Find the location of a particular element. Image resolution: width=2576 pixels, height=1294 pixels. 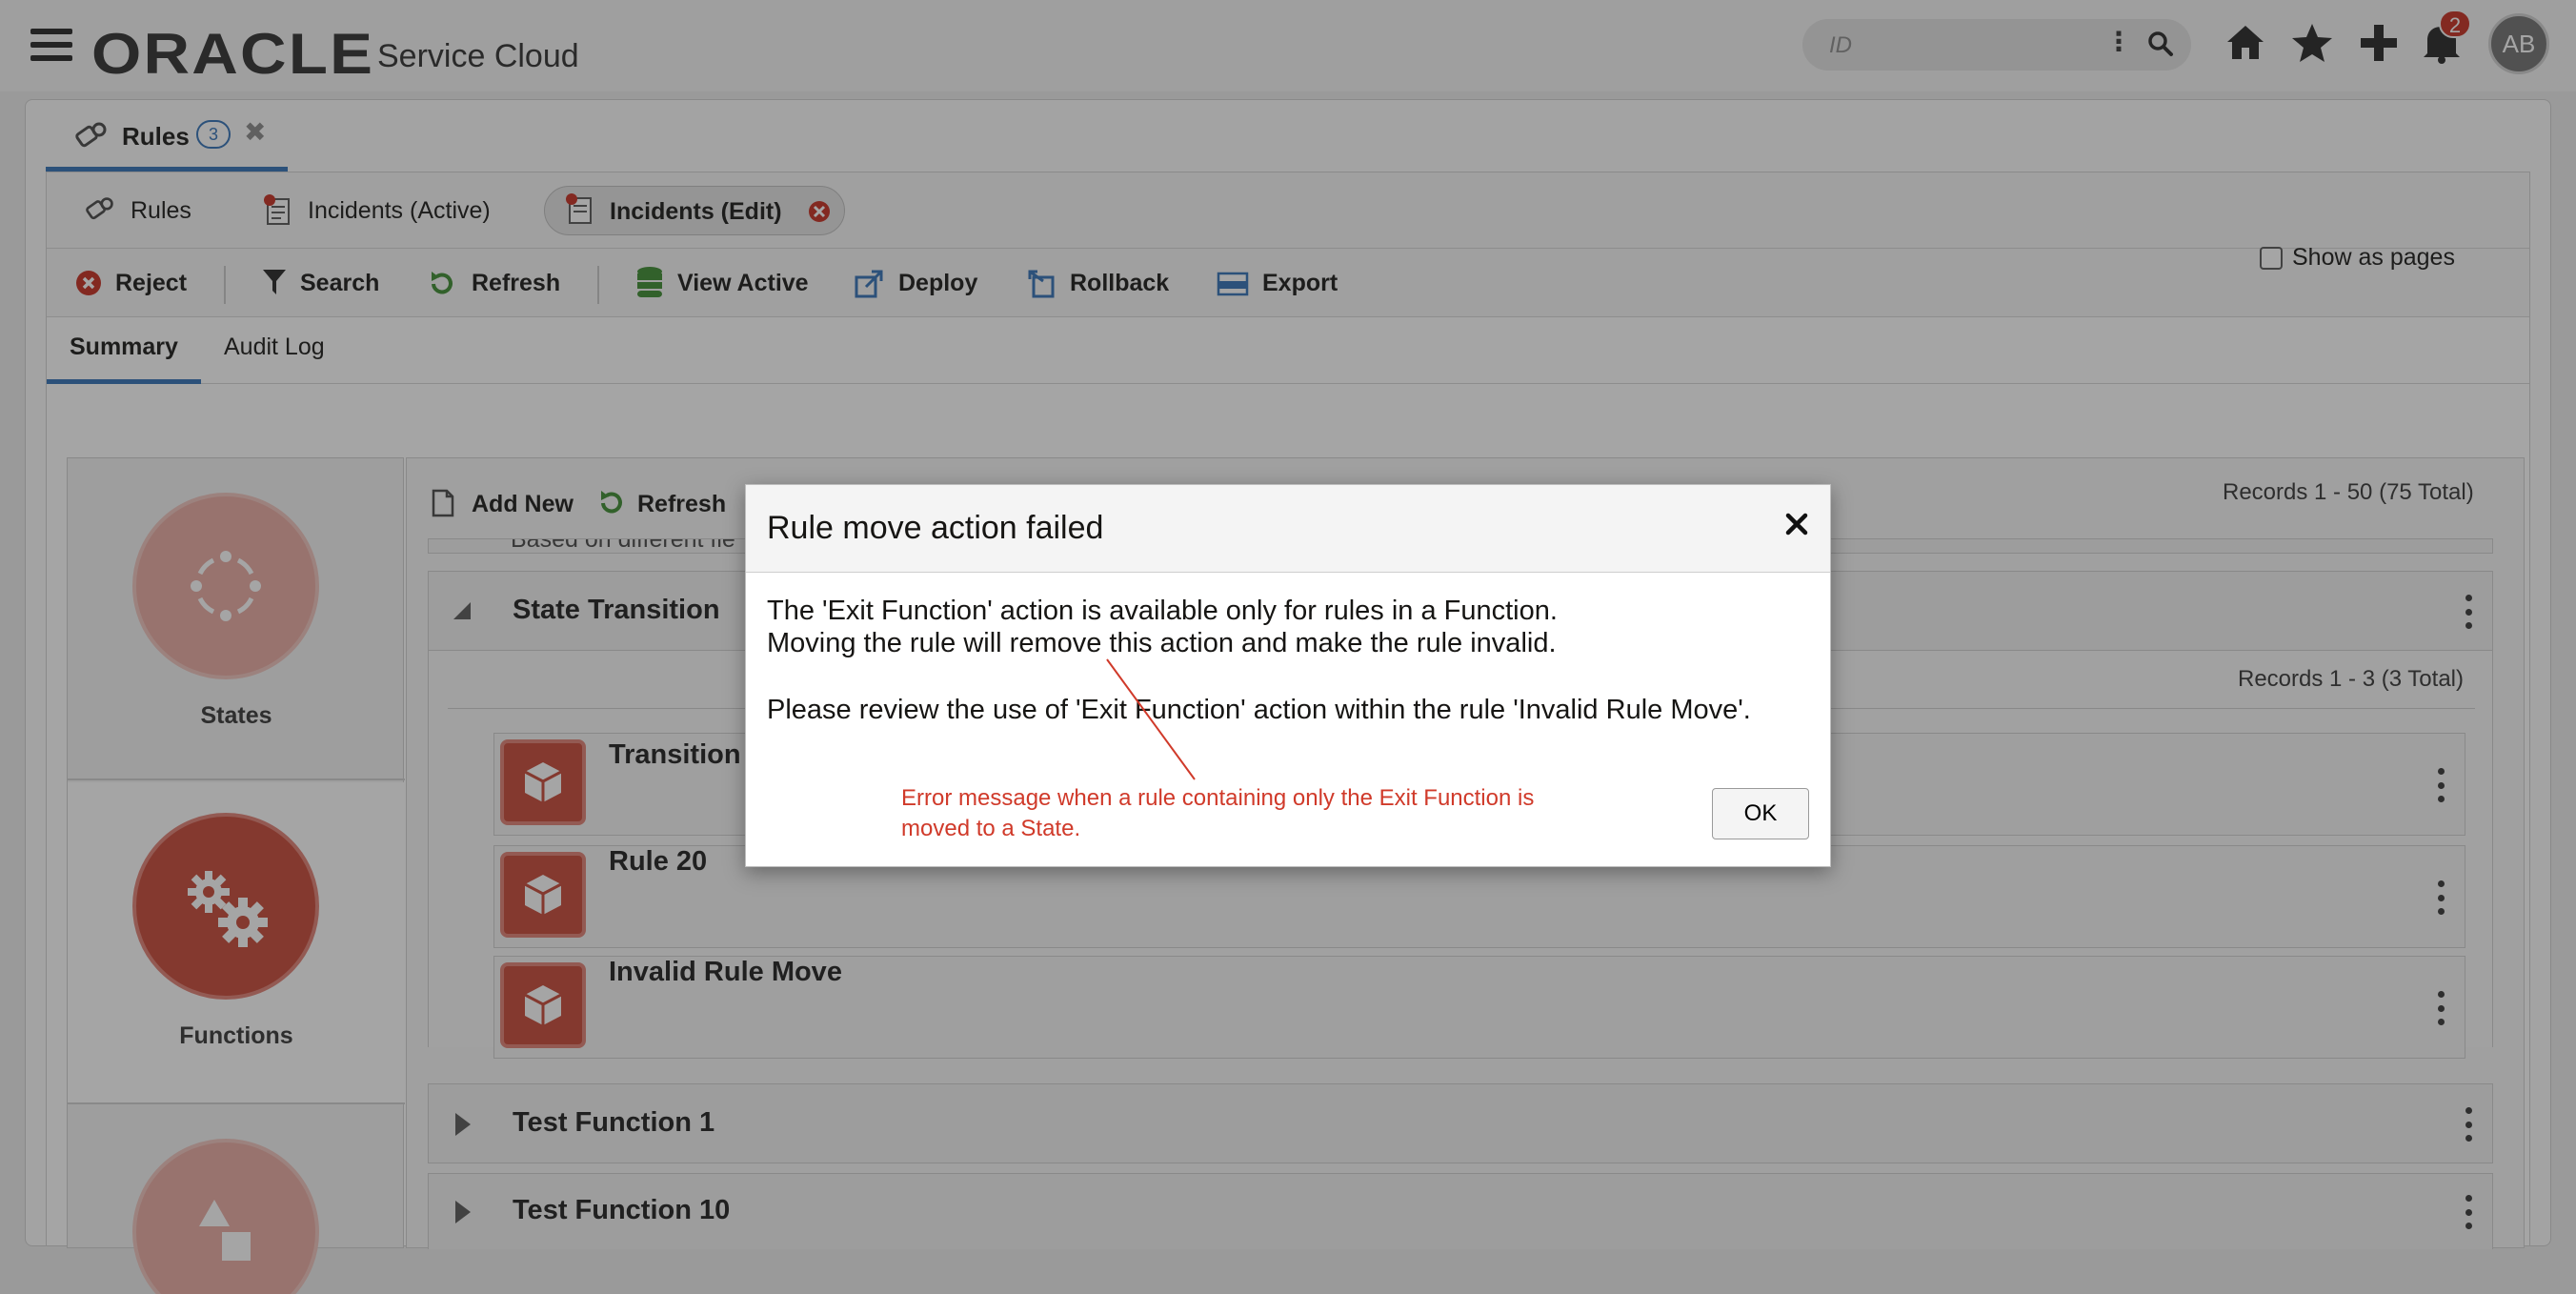

ok-button: OK is located at coordinates (1761, 813).